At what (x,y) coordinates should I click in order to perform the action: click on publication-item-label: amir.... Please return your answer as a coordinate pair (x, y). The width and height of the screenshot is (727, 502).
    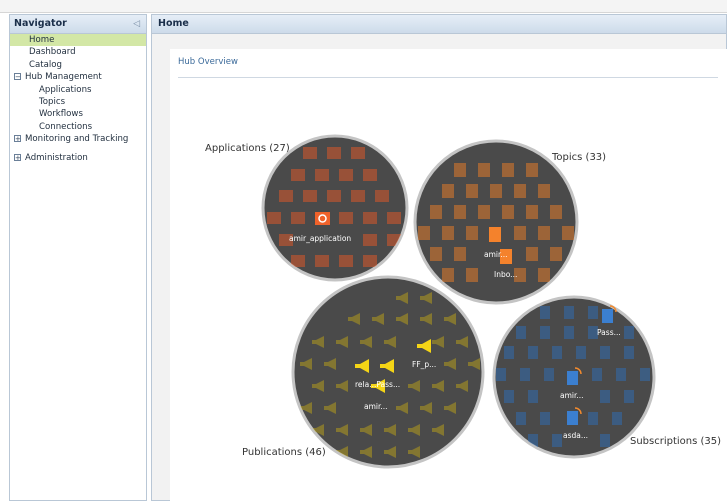
    Looking at the image, I should click on (376, 406).